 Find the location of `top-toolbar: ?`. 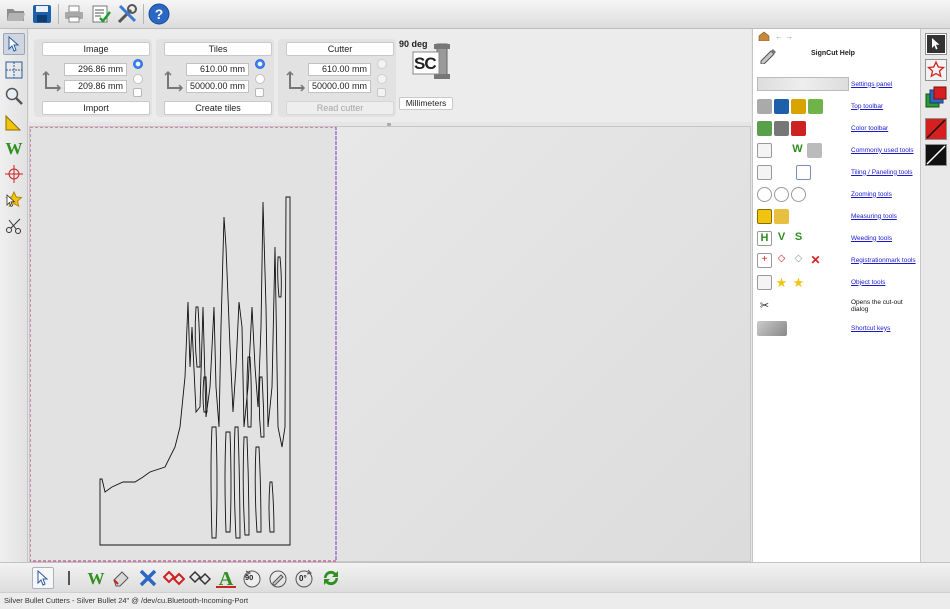

top-toolbar: ? is located at coordinates (475, 14).